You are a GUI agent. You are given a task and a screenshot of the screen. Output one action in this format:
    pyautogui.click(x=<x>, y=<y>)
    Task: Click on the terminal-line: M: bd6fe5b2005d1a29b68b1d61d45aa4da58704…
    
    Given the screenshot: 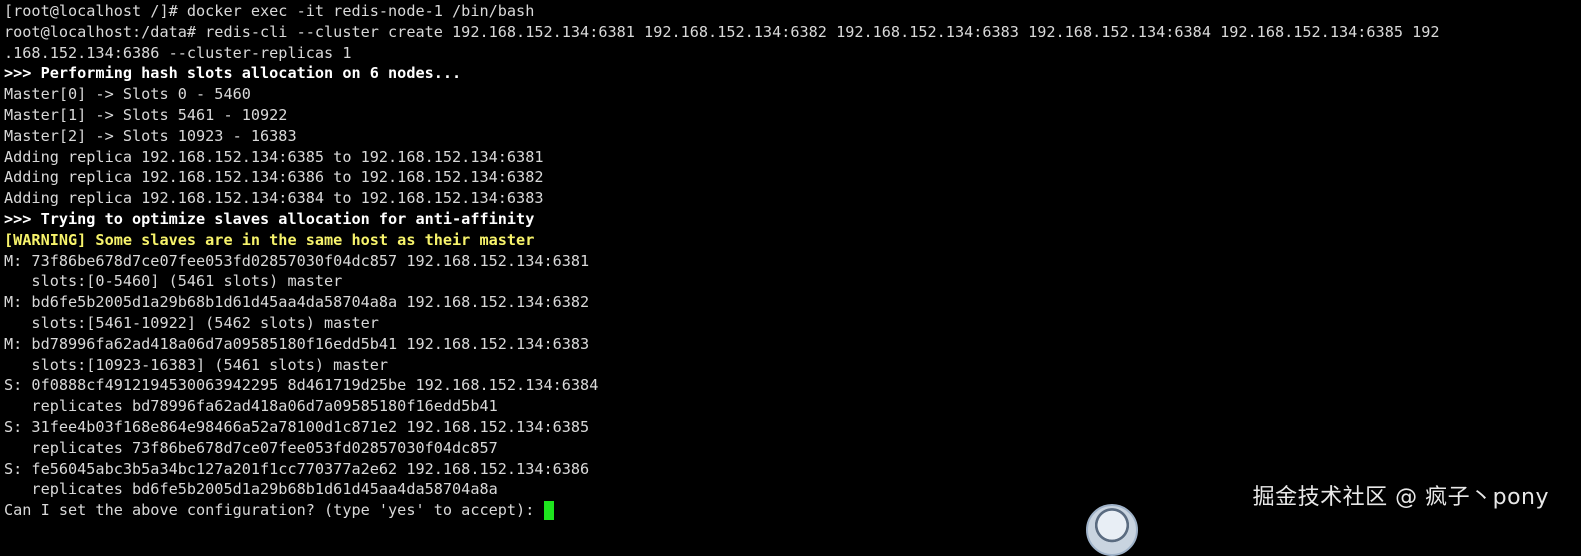 What is the action you would take?
    pyautogui.click(x=297, y=302)
    